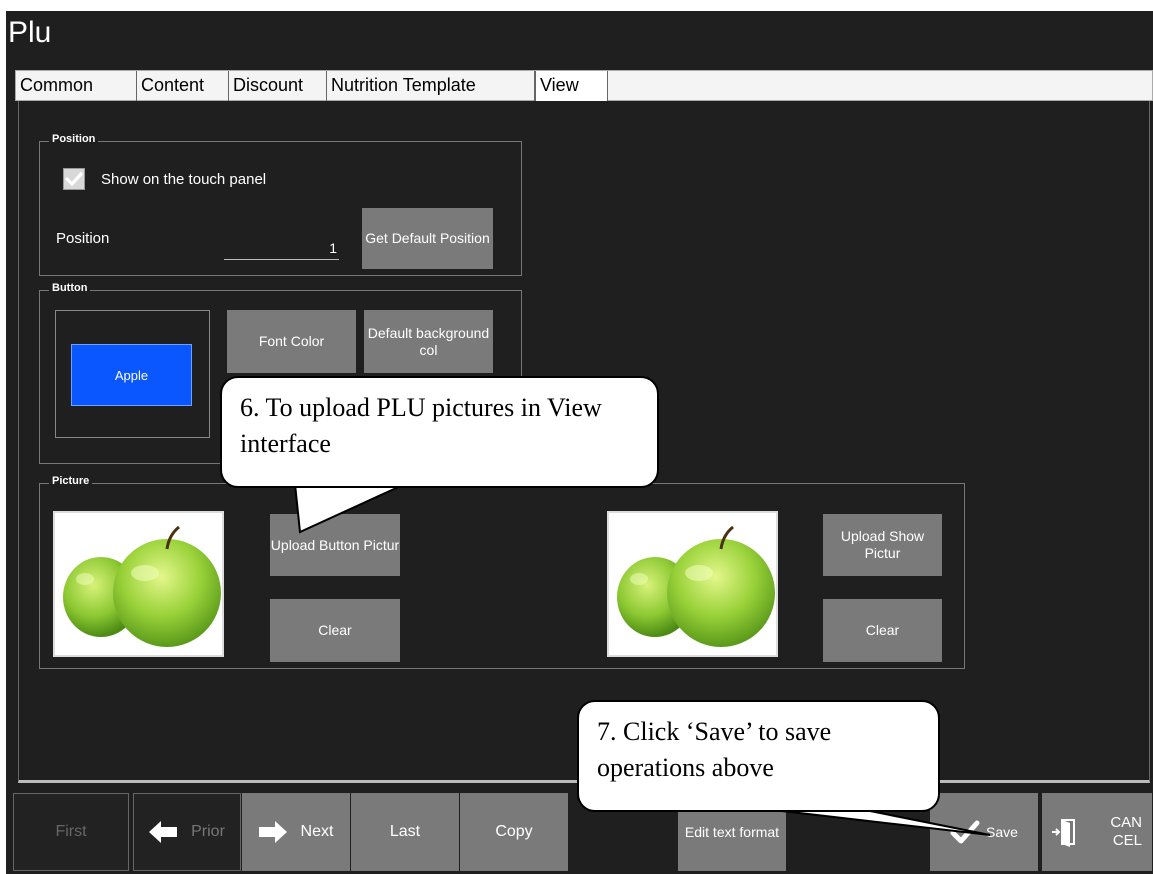  What do you see at coordinates (758, 756) in the screenshot?
I see `callout-step-7: 7. Click ‘Save’ to save operations above` at bounding box center [758, 756].